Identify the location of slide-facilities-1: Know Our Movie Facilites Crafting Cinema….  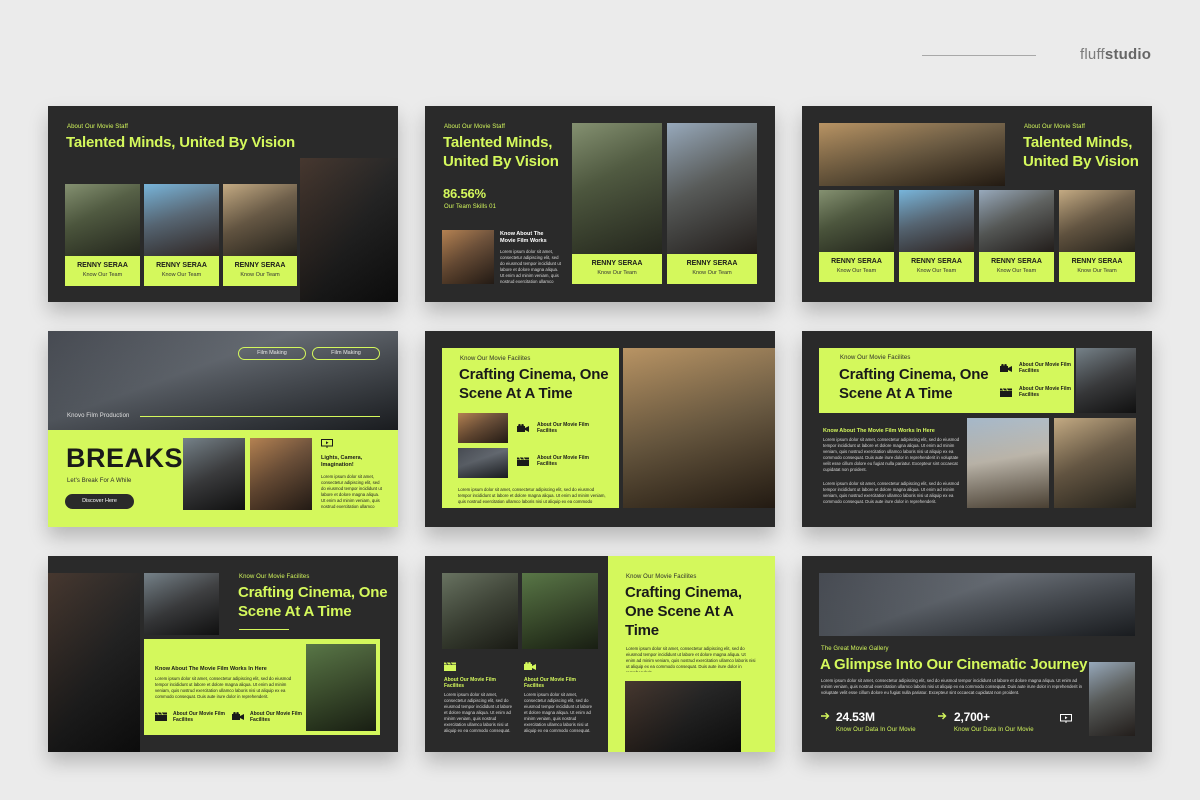
(600, 429).